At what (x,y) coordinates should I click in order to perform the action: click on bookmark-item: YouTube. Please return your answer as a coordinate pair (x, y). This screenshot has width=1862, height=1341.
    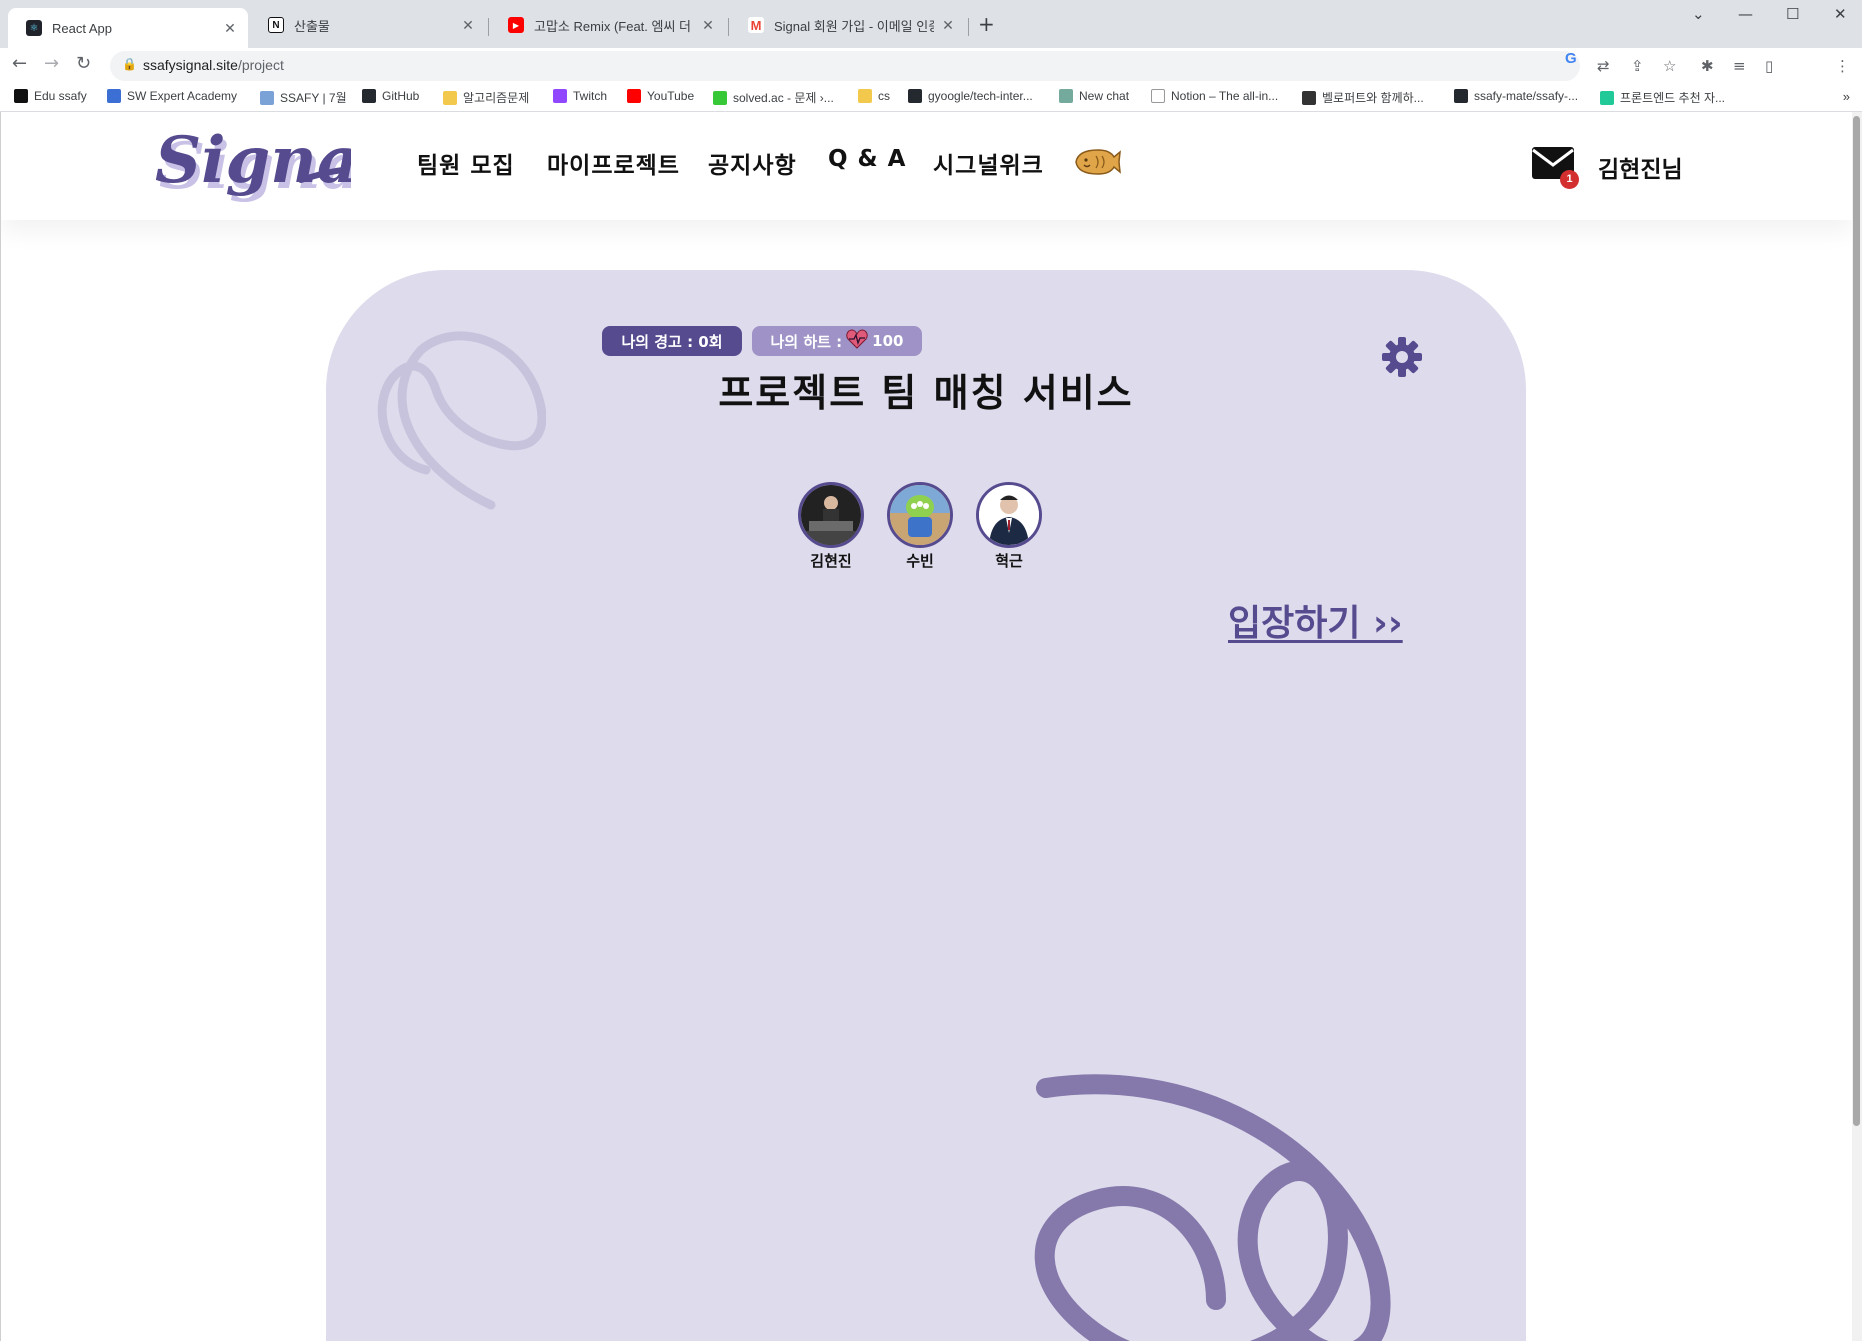
    Looking at the image, I should click on (660, 96).